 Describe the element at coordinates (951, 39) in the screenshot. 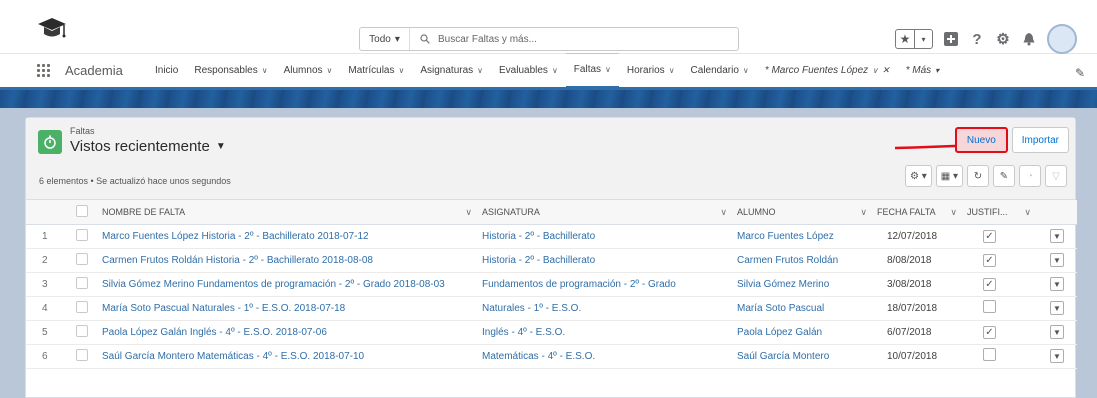

I see `global-actions-plus-icon` at that location.